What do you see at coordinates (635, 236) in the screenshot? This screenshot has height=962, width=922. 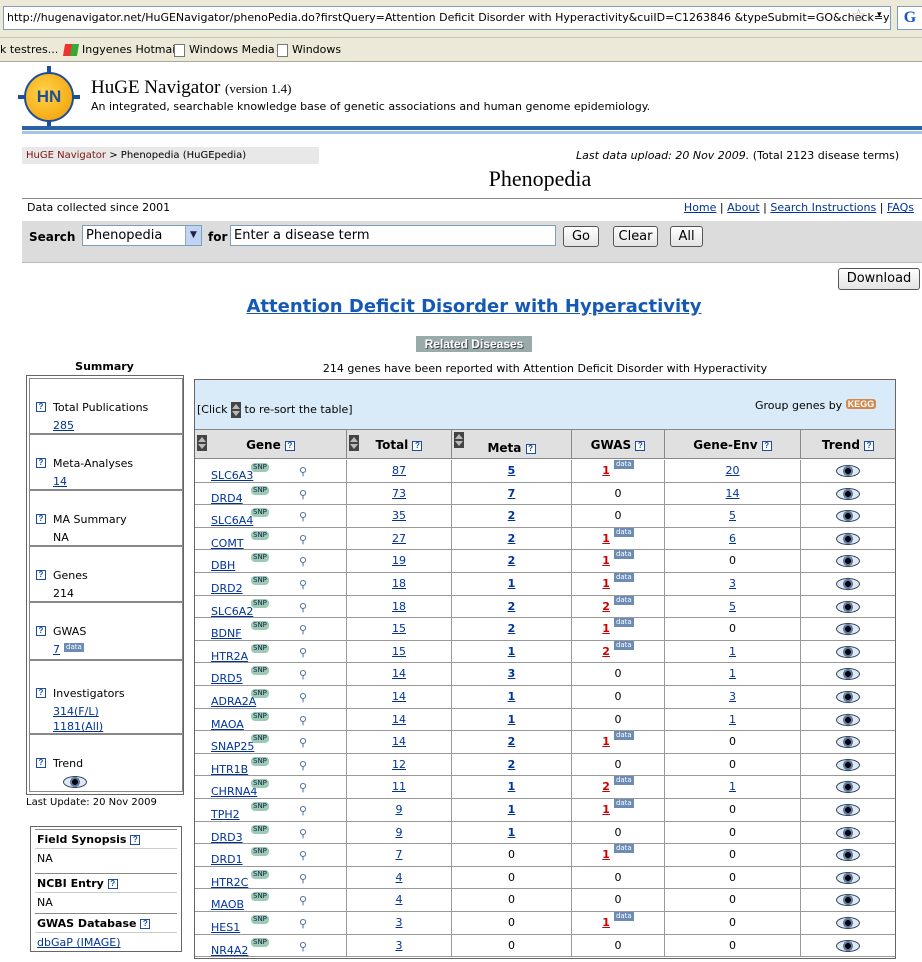 I see `clear-button: Clear` at bounding box center [635, 236].